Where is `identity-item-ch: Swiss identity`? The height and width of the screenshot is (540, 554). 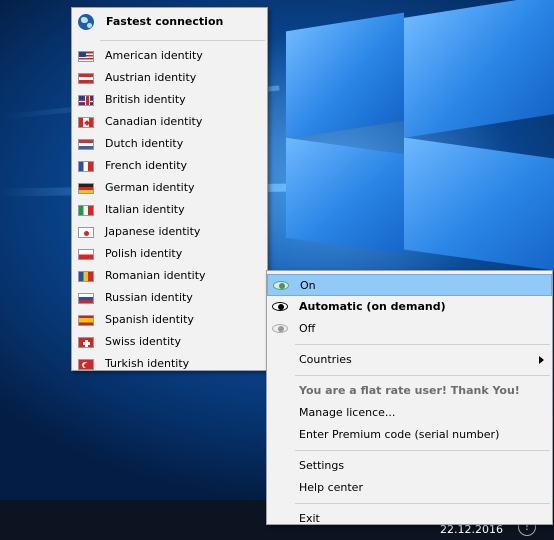 identity-item-ch: Swiss identity is located at coordinates (169, 342).